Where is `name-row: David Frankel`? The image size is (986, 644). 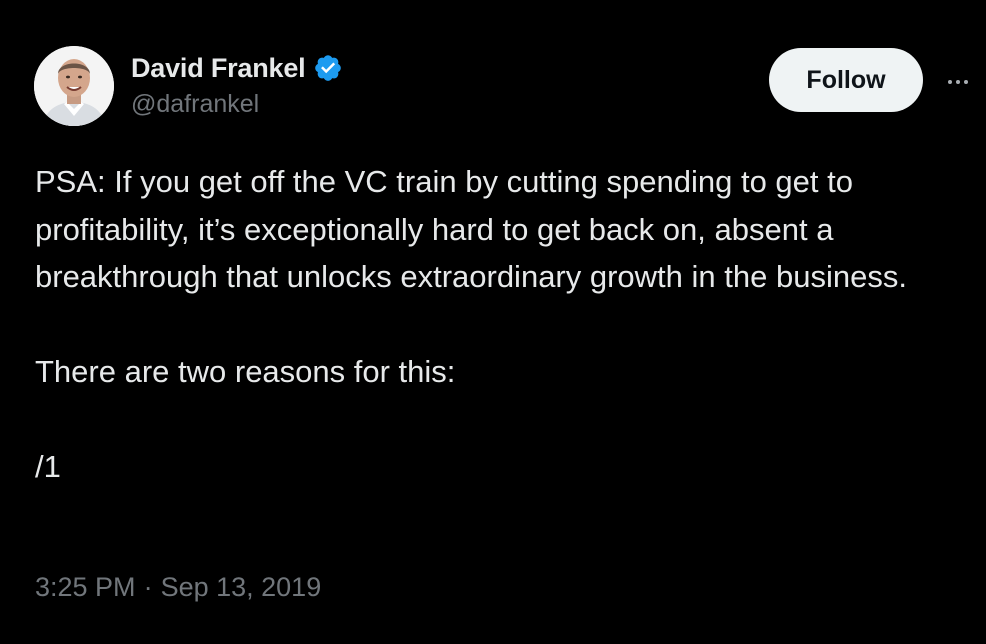 name-row: David Frankel is located at coordinates (237, 68).